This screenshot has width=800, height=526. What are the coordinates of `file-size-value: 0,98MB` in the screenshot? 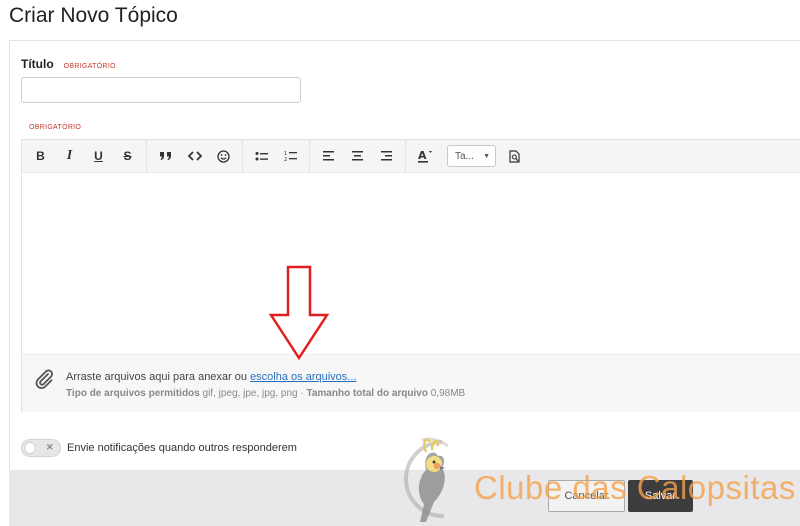 It's located at (446, 393).